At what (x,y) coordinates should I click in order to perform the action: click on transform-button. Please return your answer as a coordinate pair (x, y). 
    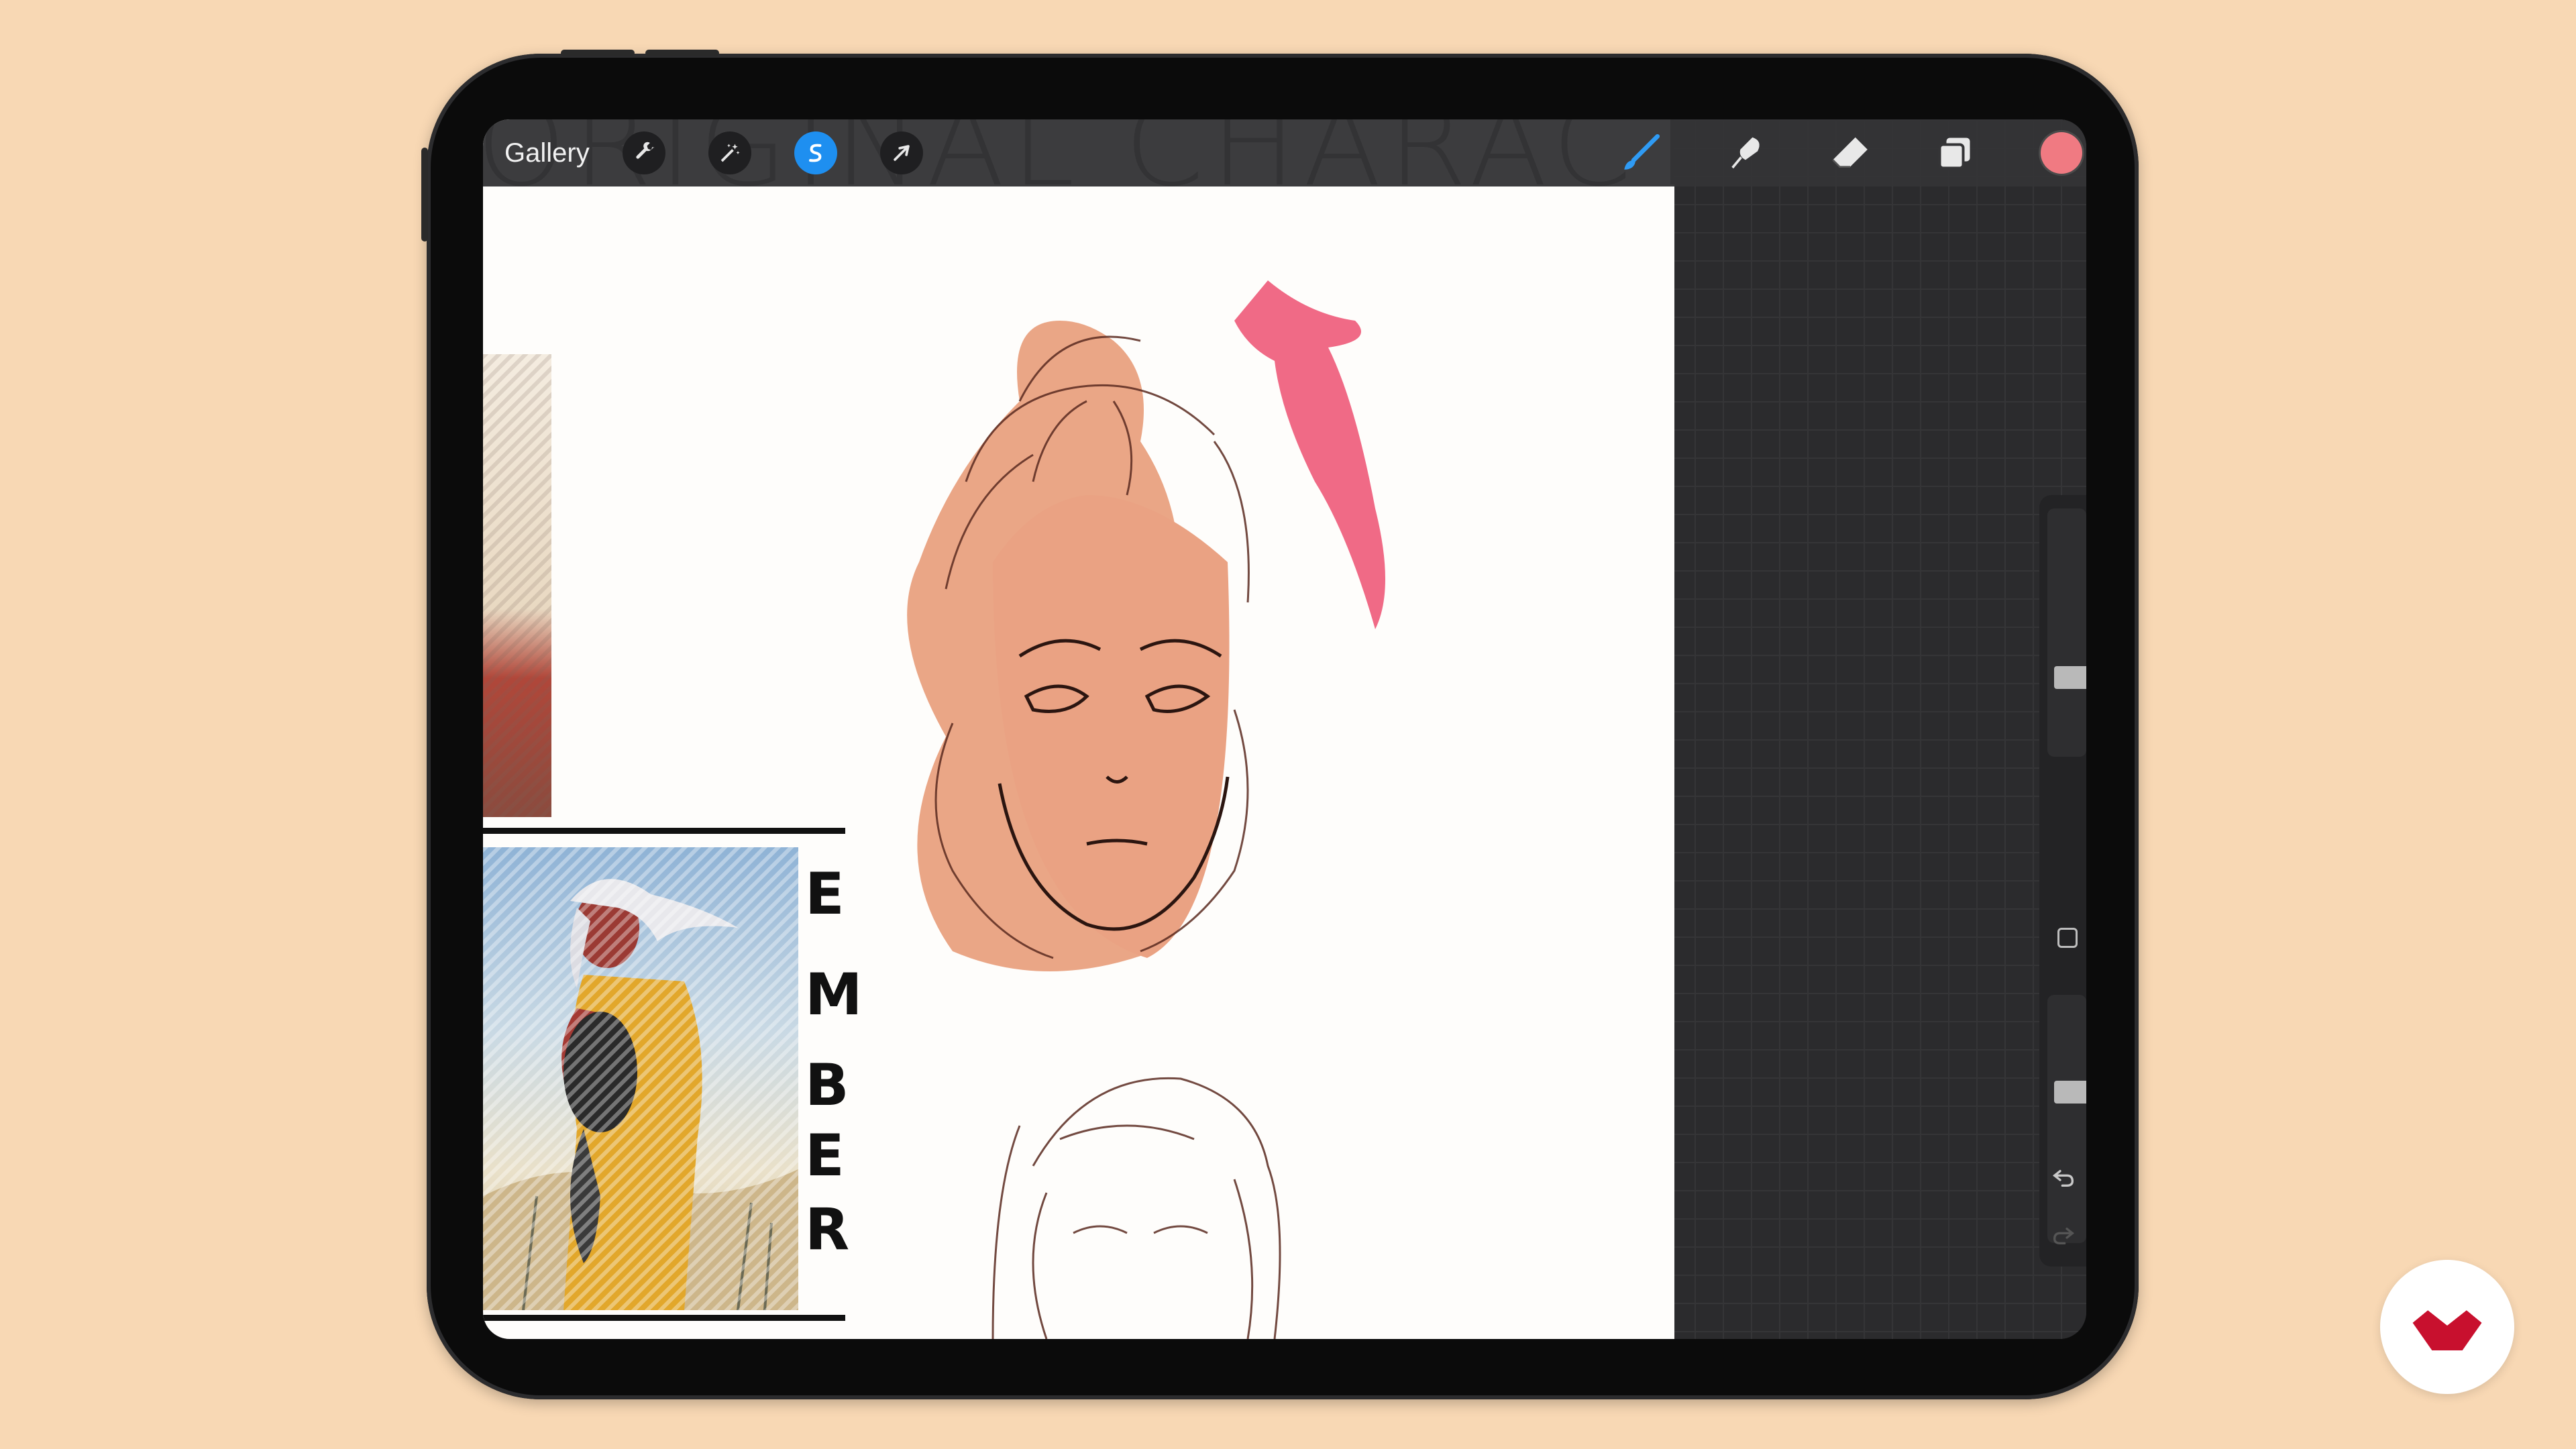
    Looking at the image, I should click on (901, 152).